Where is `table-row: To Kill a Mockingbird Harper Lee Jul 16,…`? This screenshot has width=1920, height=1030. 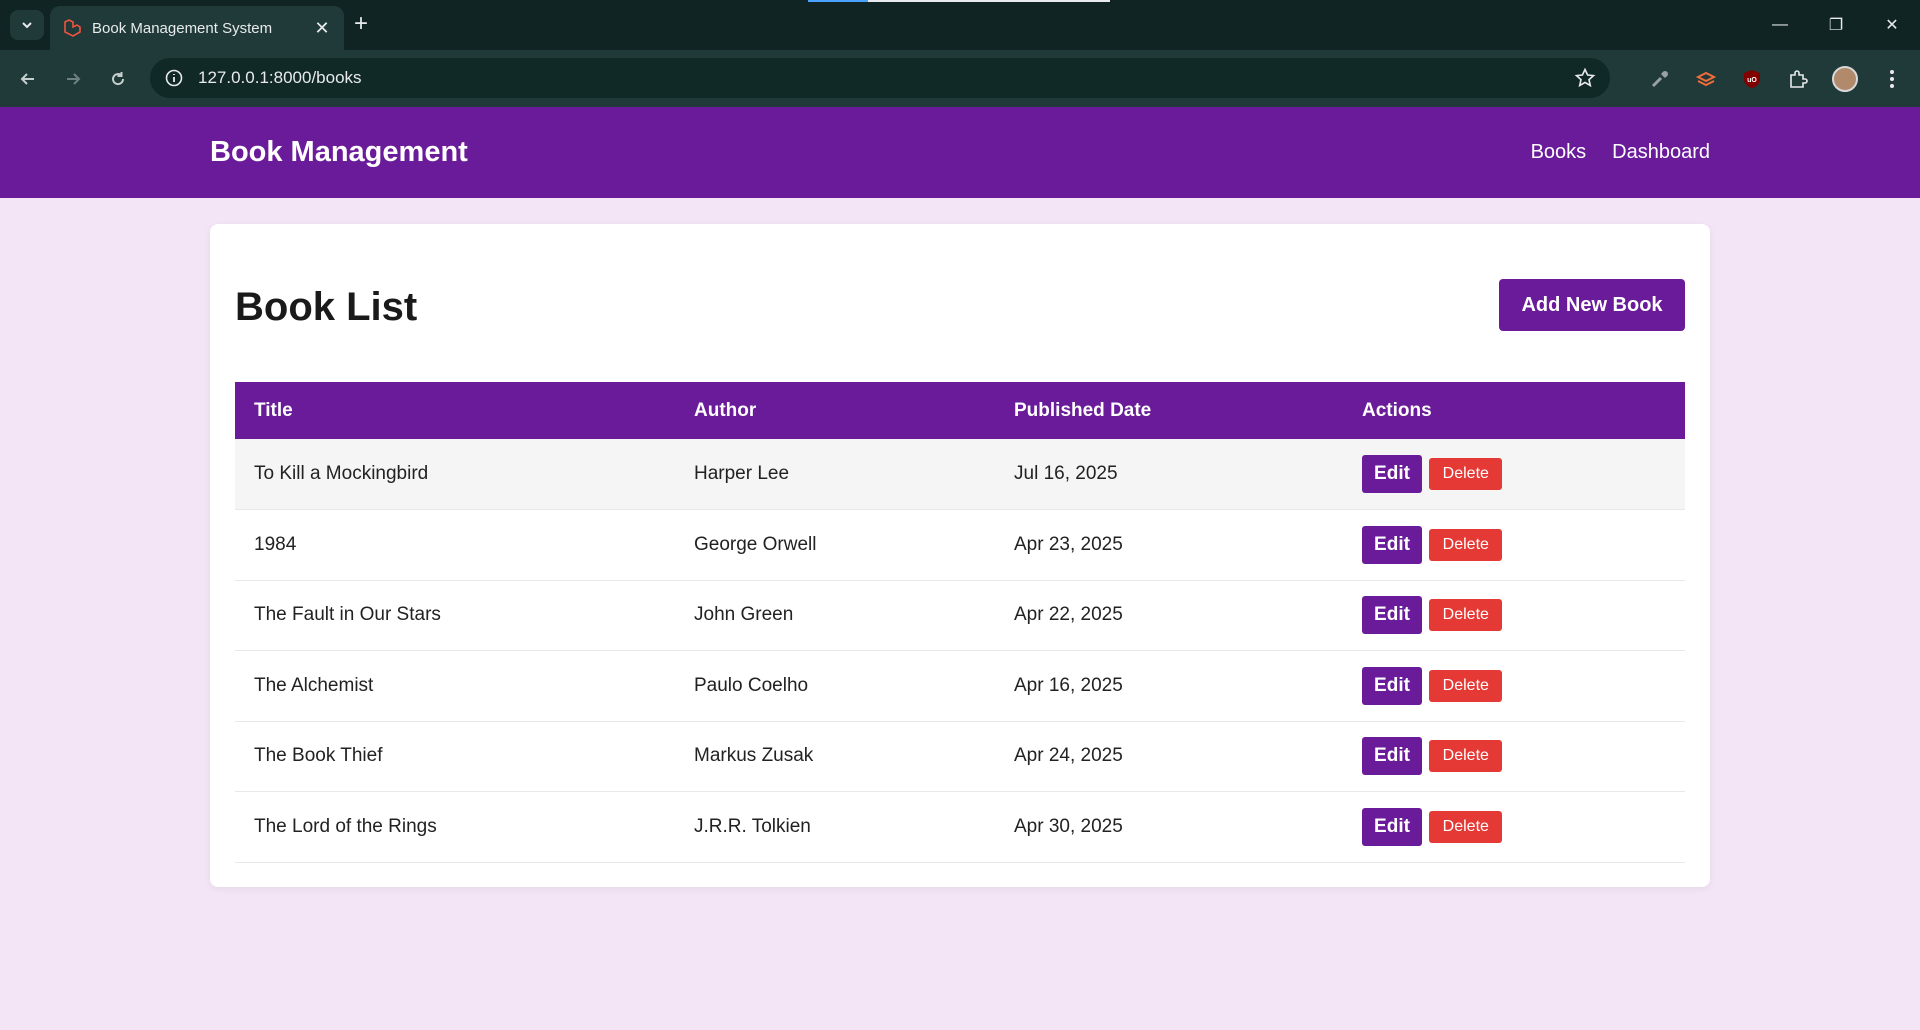 table-row: To Kill a Mockingbird Harper Lee Jul 16,… is located at coordinates (960, 474).